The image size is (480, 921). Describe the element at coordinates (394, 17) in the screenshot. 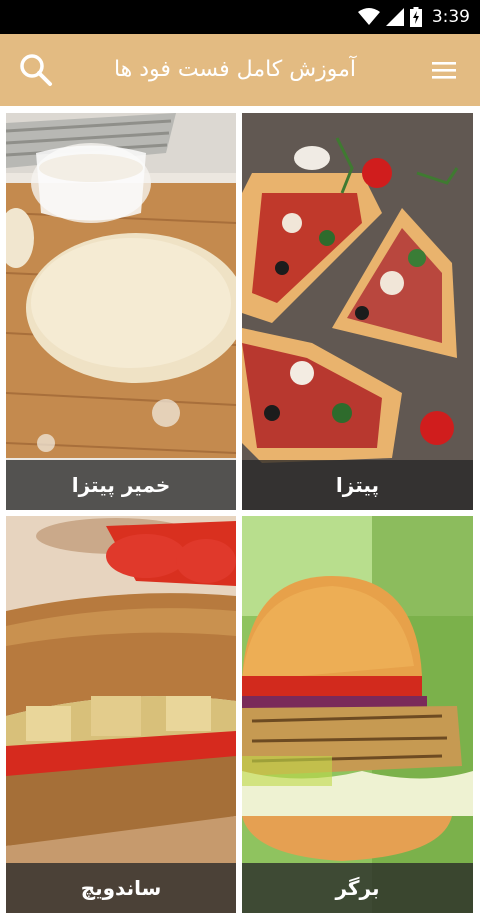

I see `cellular-signal-icon` at that location.